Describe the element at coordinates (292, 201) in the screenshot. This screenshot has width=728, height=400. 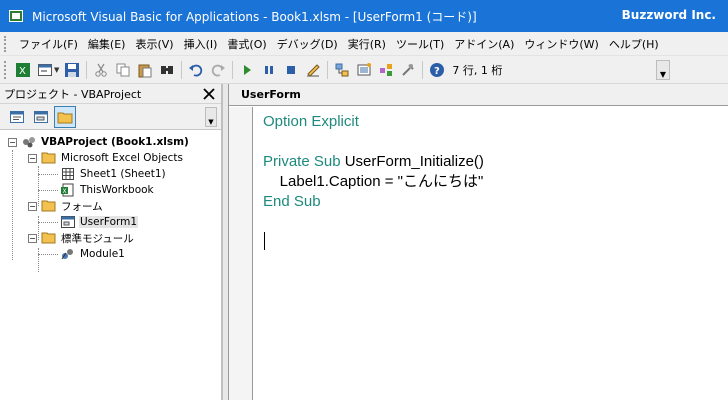
I see `code-keyword: End Sub` at that location.